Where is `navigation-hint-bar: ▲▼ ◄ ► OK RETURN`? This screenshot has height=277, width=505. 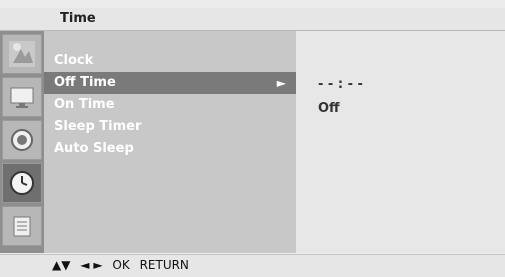 navigation-hint-bar: ▲▼ ◄ ► OK RETURN is located at coordinates (252, 265).